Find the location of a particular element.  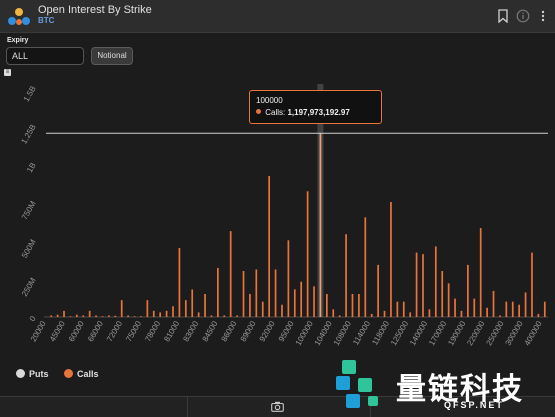

panel-subtitle: BTC is located at coordinates (46, 20).